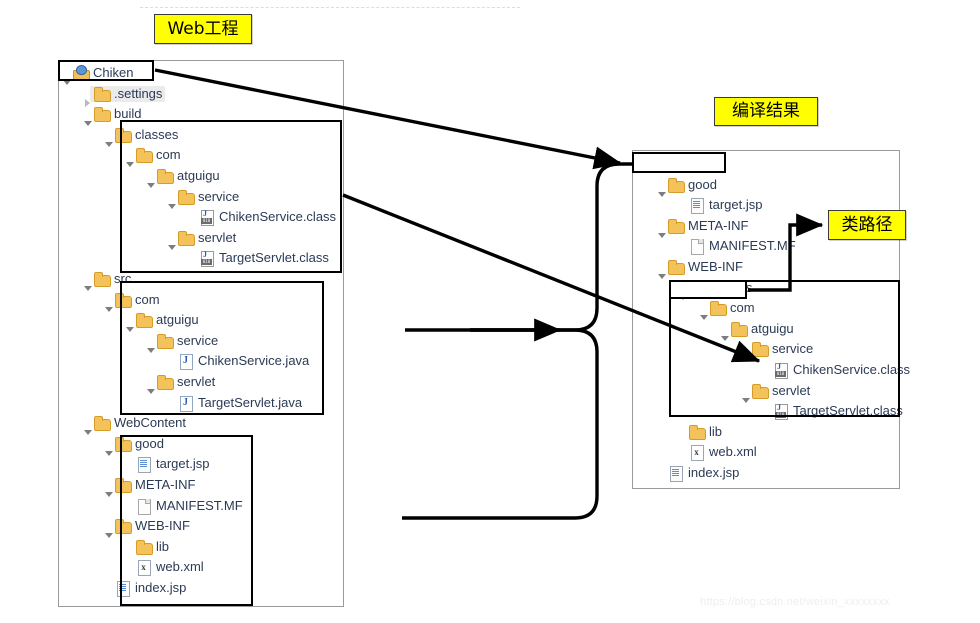 The height and width of the screenshot is (623, 980). I want to click on tree-row-content: x web.xml, so click(722, 453).